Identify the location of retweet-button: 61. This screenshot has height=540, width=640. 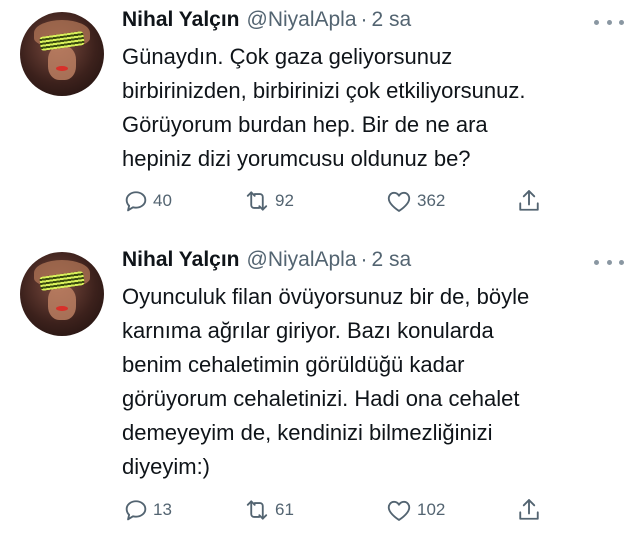
(268, 510).